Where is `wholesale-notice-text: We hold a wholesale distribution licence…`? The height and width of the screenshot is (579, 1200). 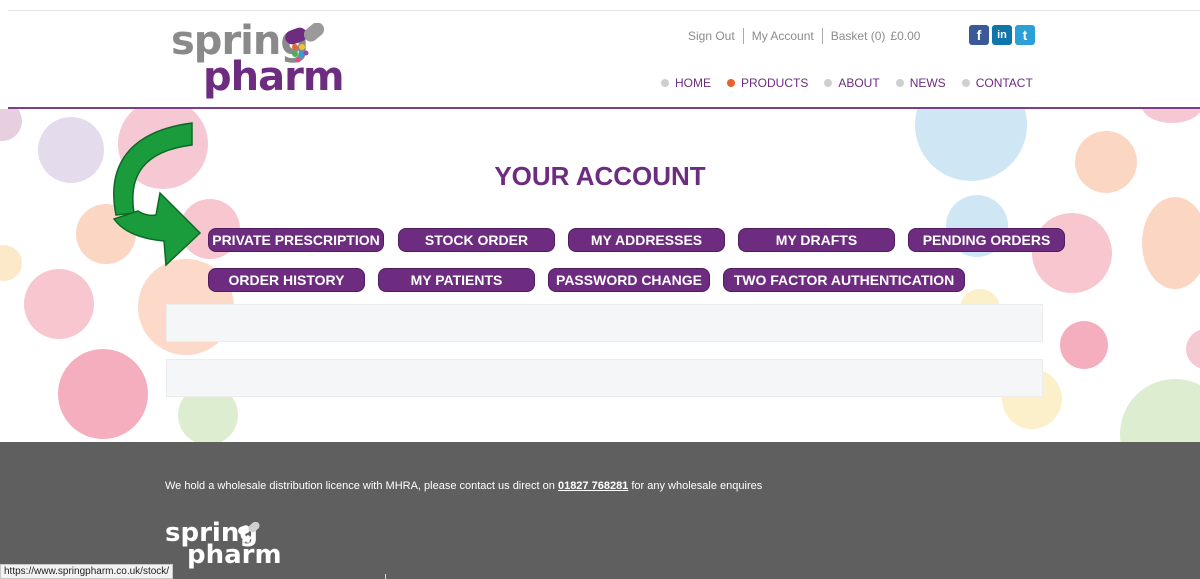
wholesale-notice-text: We hold a wholesale distribution licence… is located at coordinates (361, 486).